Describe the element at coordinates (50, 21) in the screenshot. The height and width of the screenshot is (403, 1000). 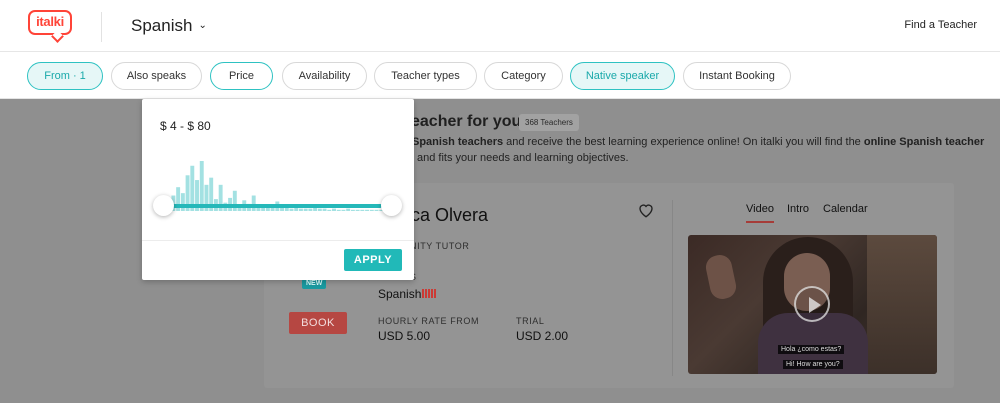
I see `logo-text: italki` at that location.